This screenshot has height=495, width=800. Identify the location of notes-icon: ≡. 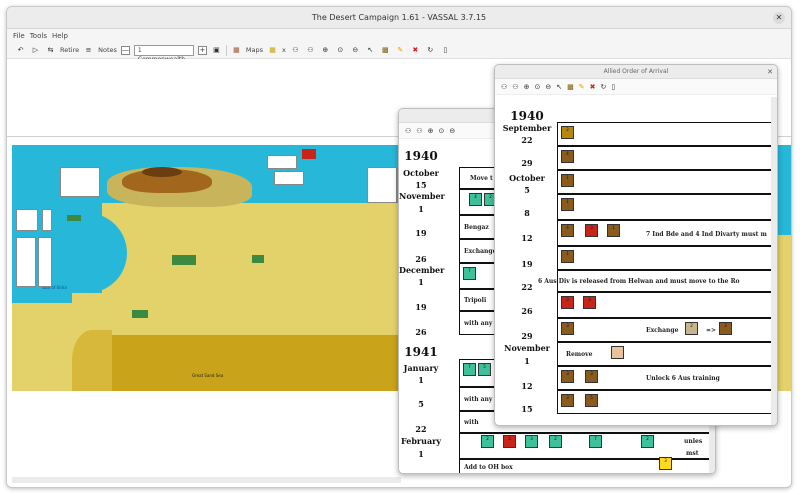
(88, 50).